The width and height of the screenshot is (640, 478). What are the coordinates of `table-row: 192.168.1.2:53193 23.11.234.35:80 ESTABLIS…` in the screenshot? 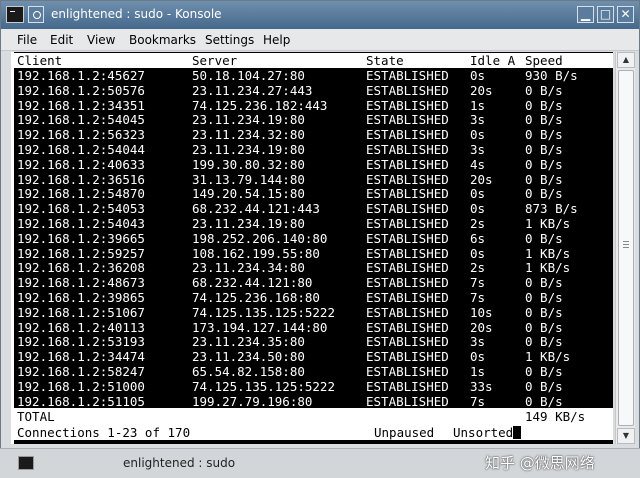 It's located at (313, 341).